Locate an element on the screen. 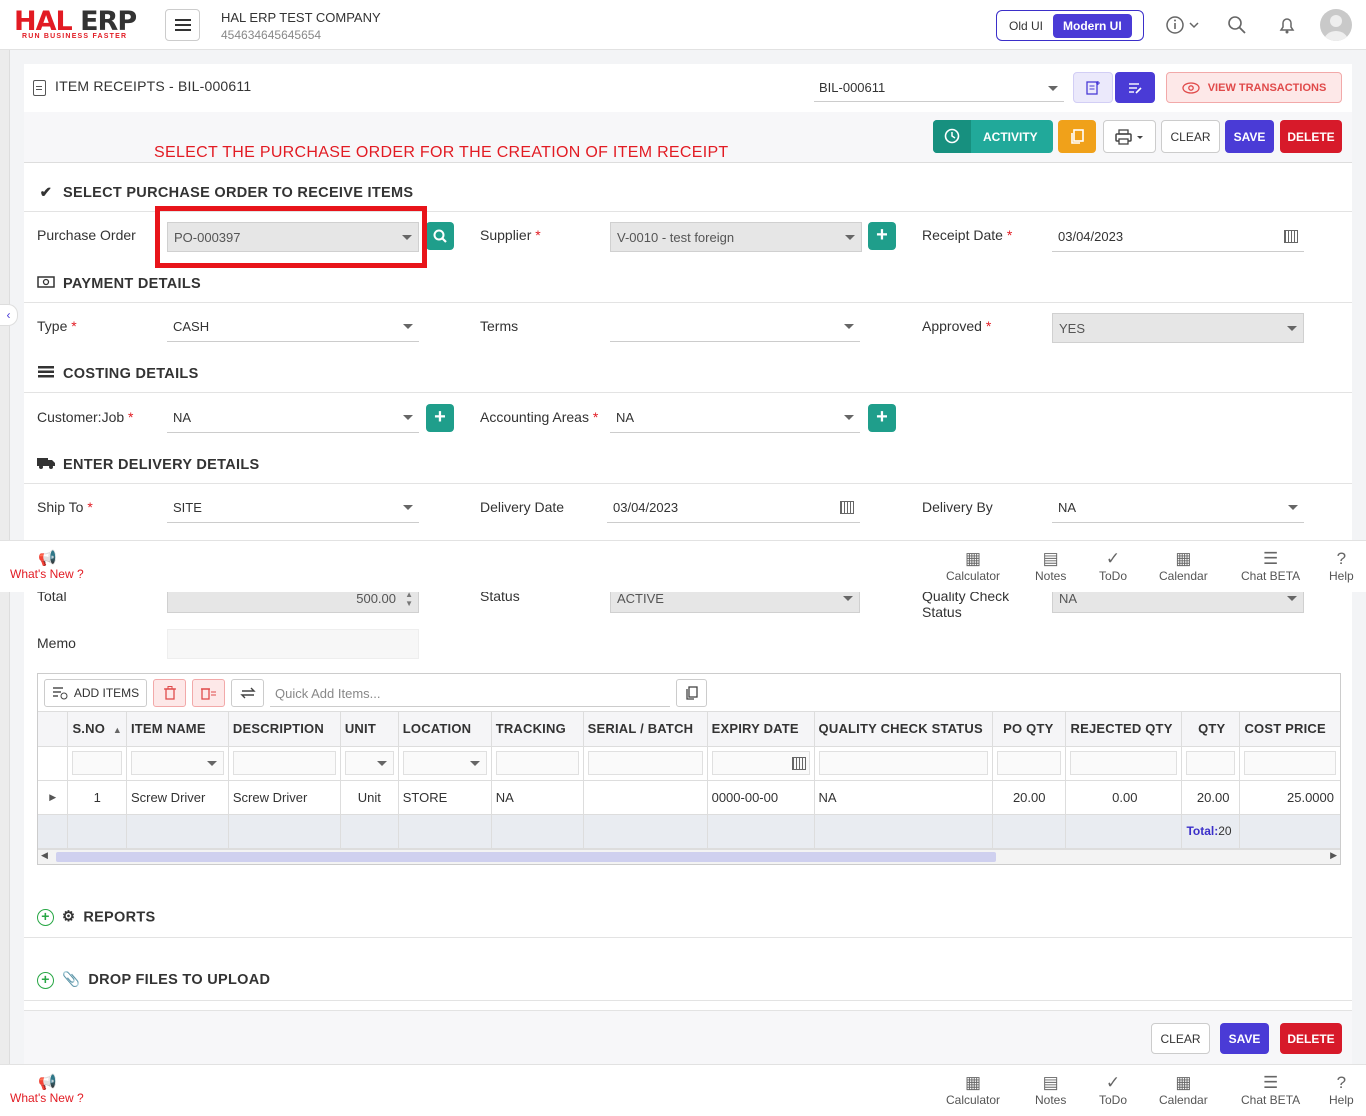 This screenshot has height=1116, width=1366. filter-qc is located at coordinates (903, 763).